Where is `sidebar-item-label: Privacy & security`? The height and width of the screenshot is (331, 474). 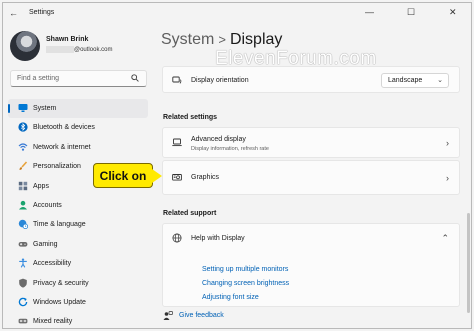
sidebar-item-label: Privacy & security is located at coordinates (61, 283).